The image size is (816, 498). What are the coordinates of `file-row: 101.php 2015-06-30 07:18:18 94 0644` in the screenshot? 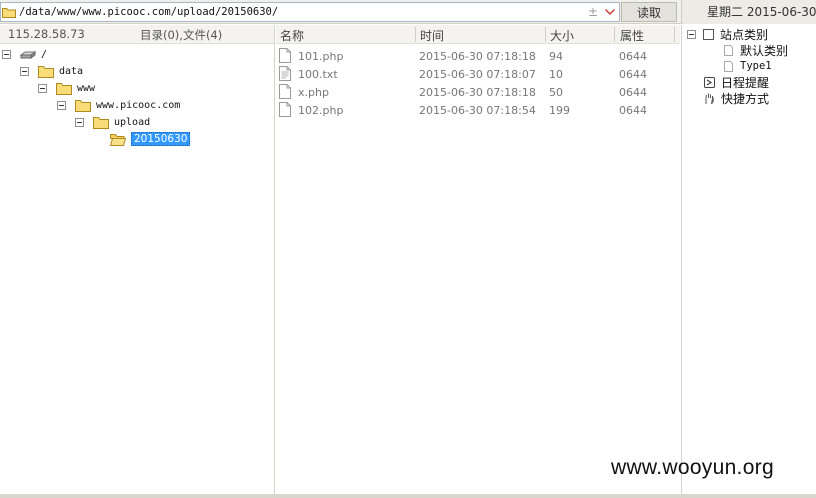 It's located at (478, 56).